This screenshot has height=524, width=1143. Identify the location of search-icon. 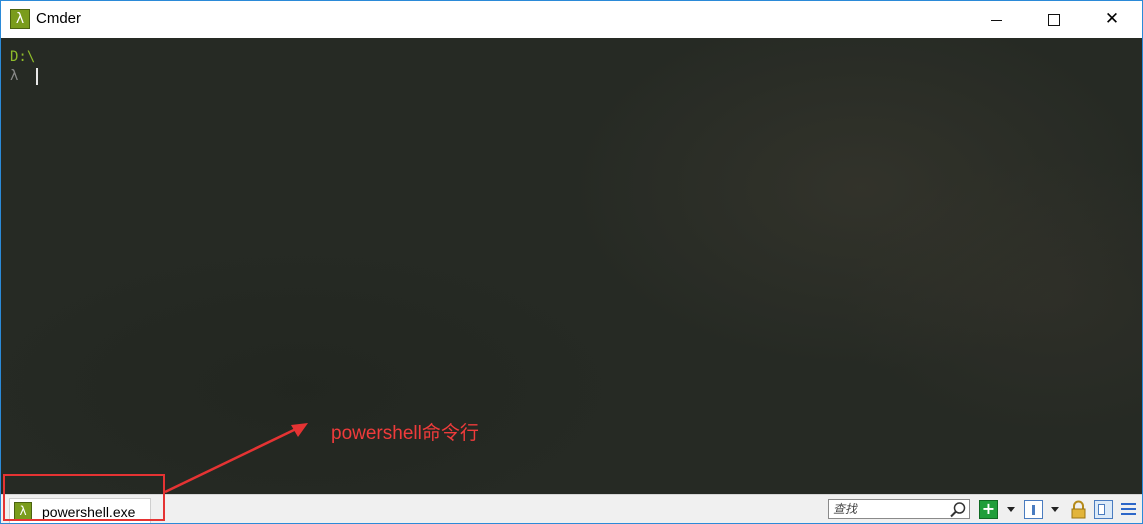
(958, 510).